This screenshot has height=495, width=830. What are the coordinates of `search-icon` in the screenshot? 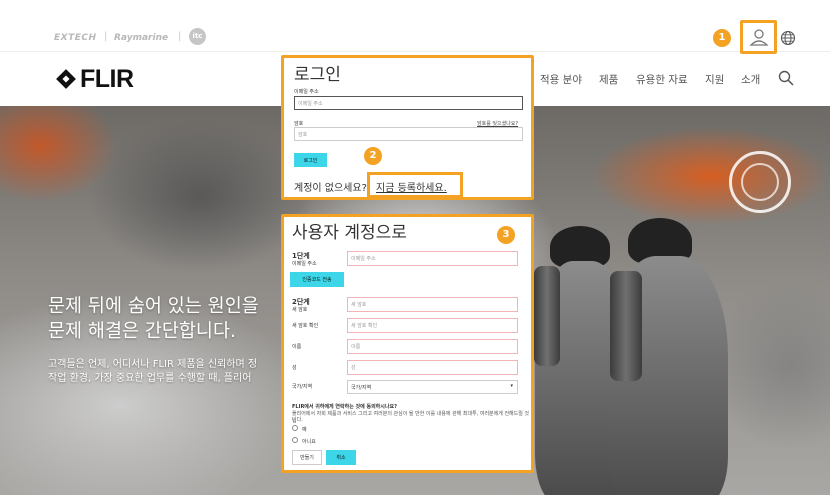 It's located at (786, 78).